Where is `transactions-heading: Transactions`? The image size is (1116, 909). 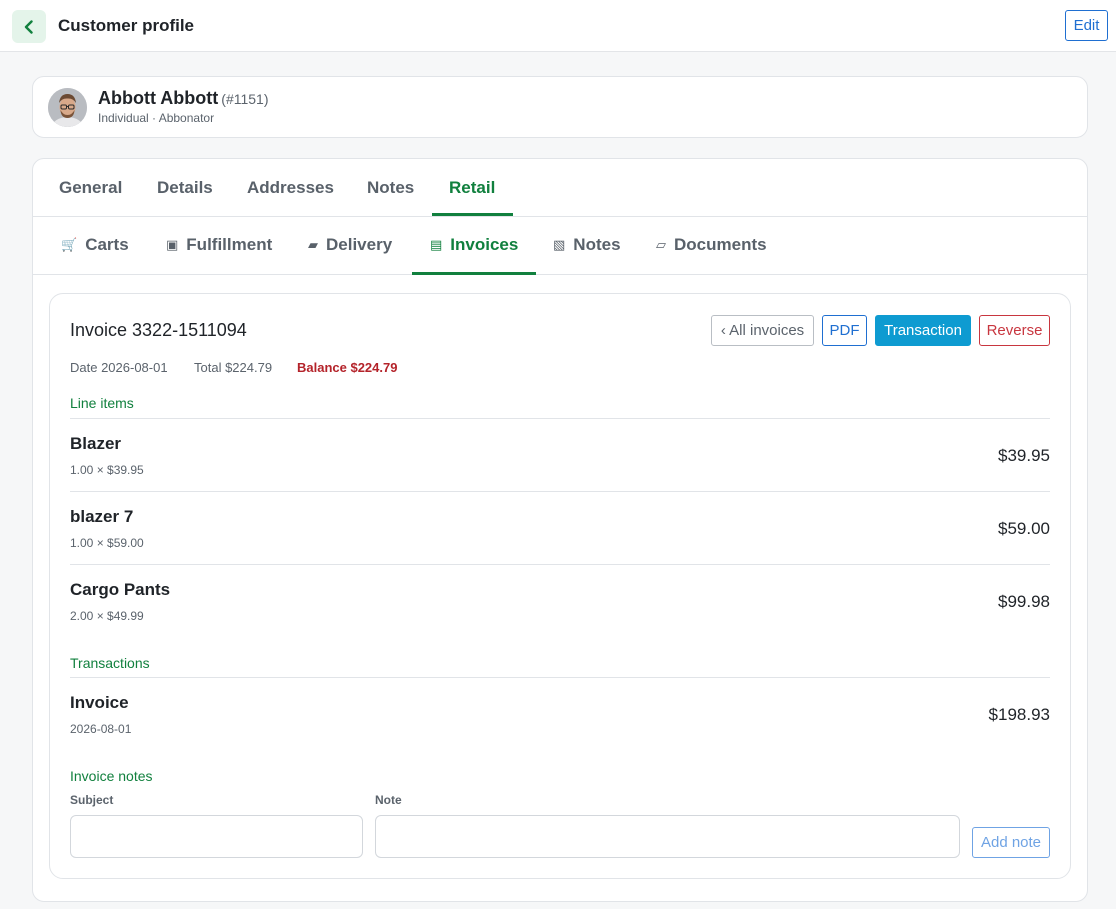 transactions-heading: Transactions is located at coordinates (110, 663).